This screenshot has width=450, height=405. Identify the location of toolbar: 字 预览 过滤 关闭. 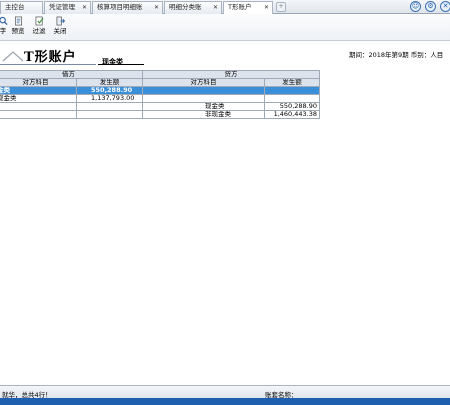
(225, 27).